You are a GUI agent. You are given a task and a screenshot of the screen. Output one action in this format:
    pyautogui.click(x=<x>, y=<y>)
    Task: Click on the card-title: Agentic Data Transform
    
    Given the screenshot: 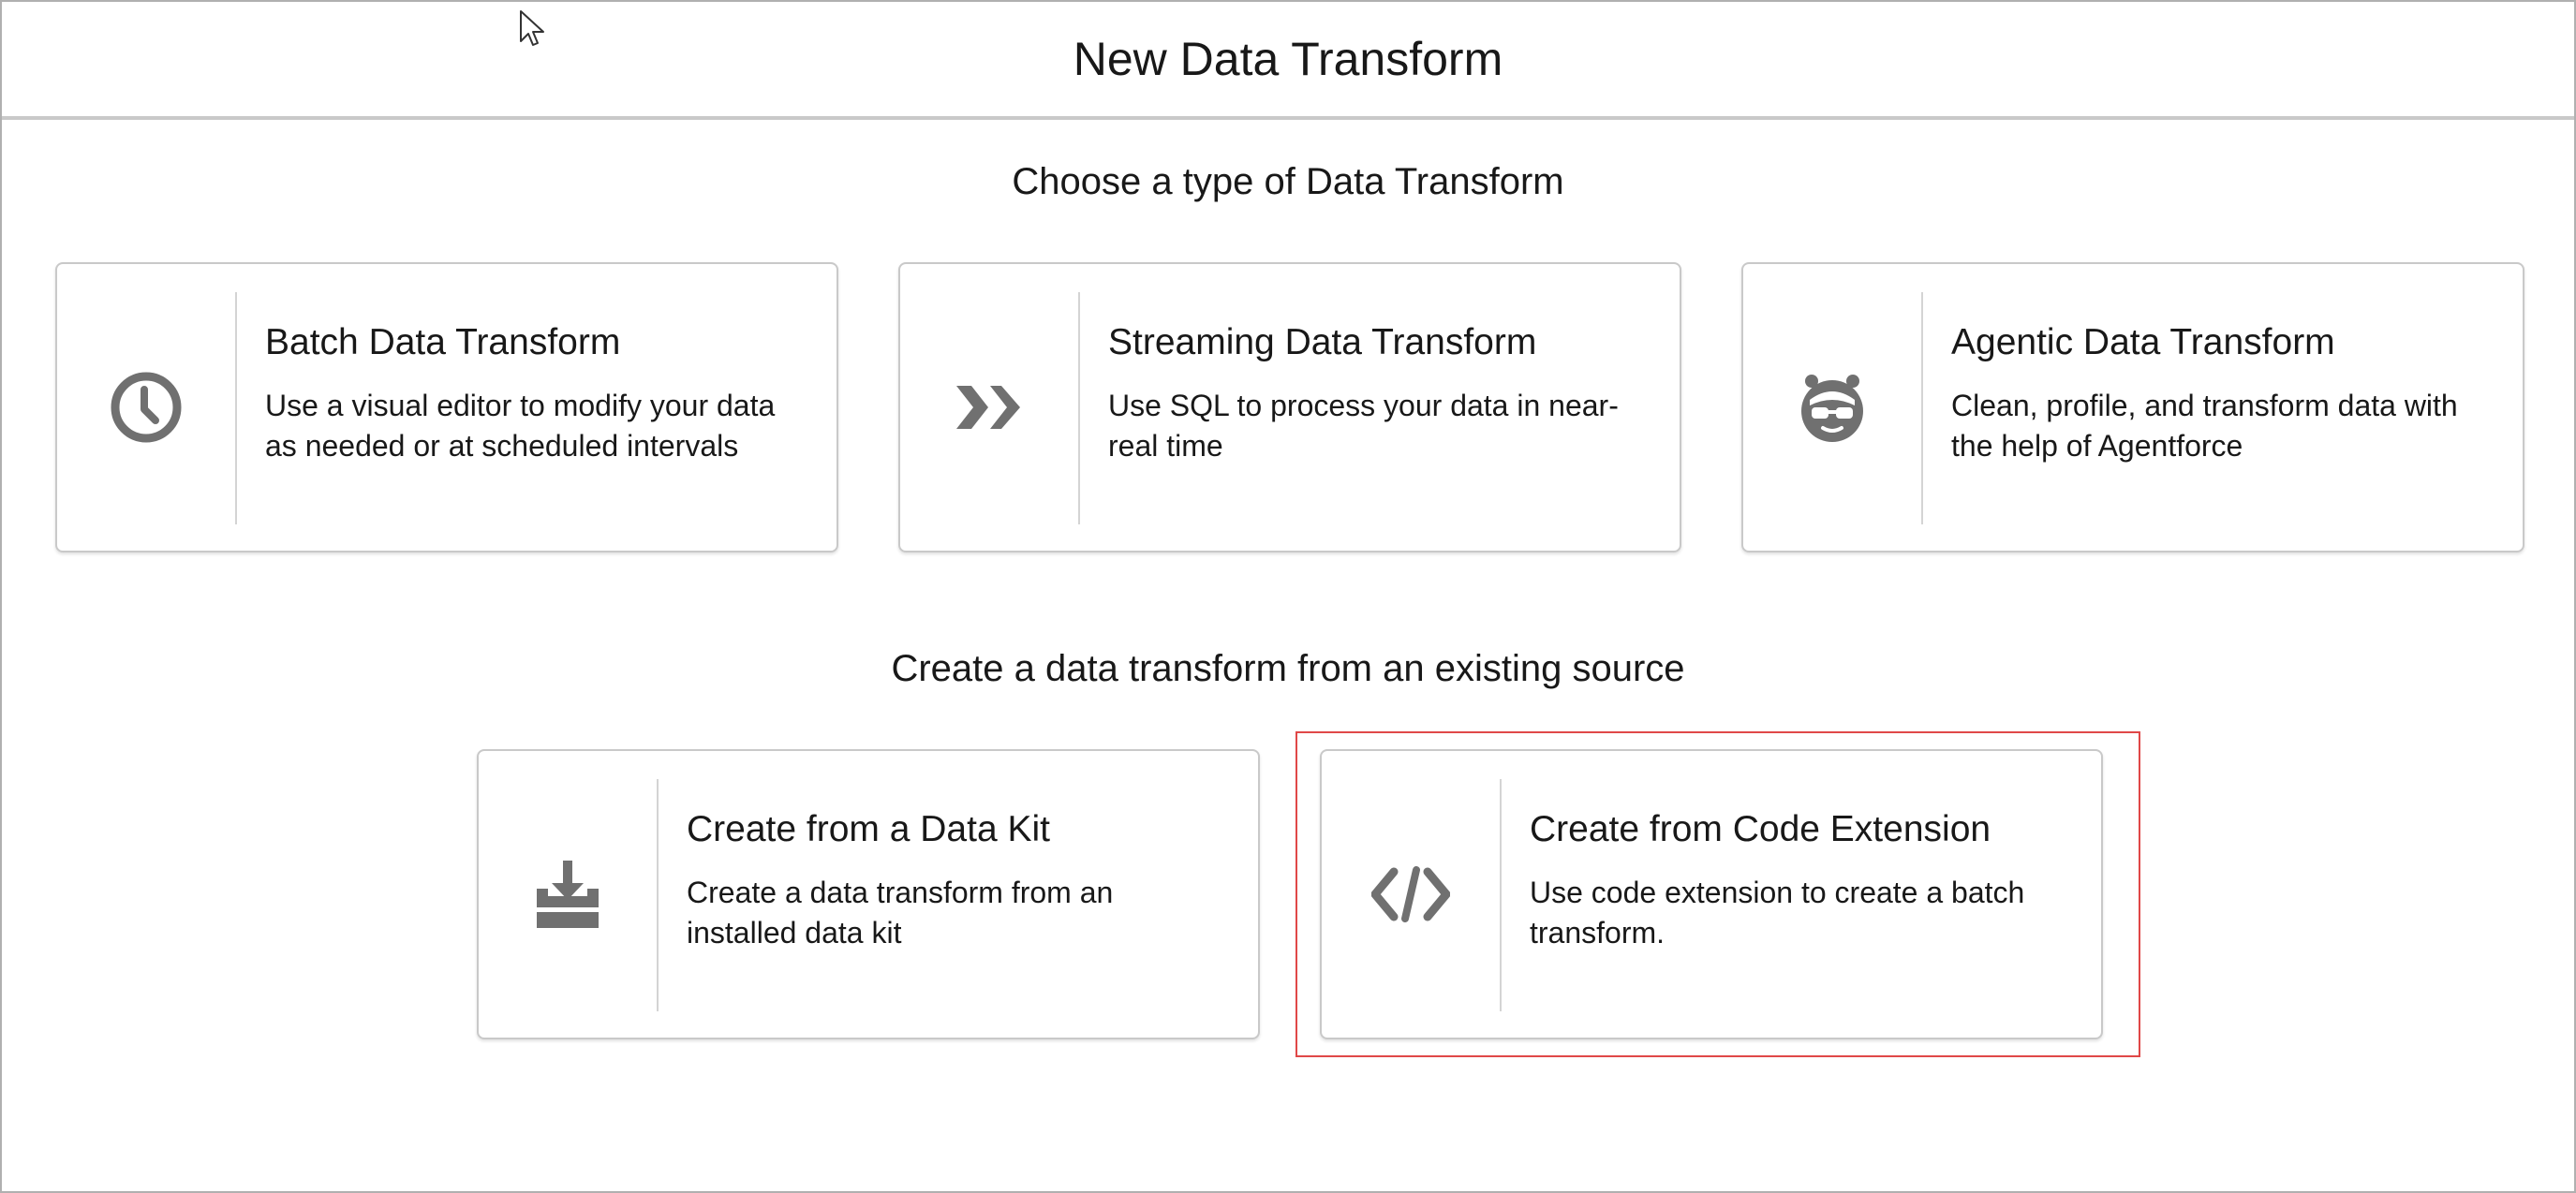 What is the action you would take?
    pyautogui.click(x=2143, y=342)
    